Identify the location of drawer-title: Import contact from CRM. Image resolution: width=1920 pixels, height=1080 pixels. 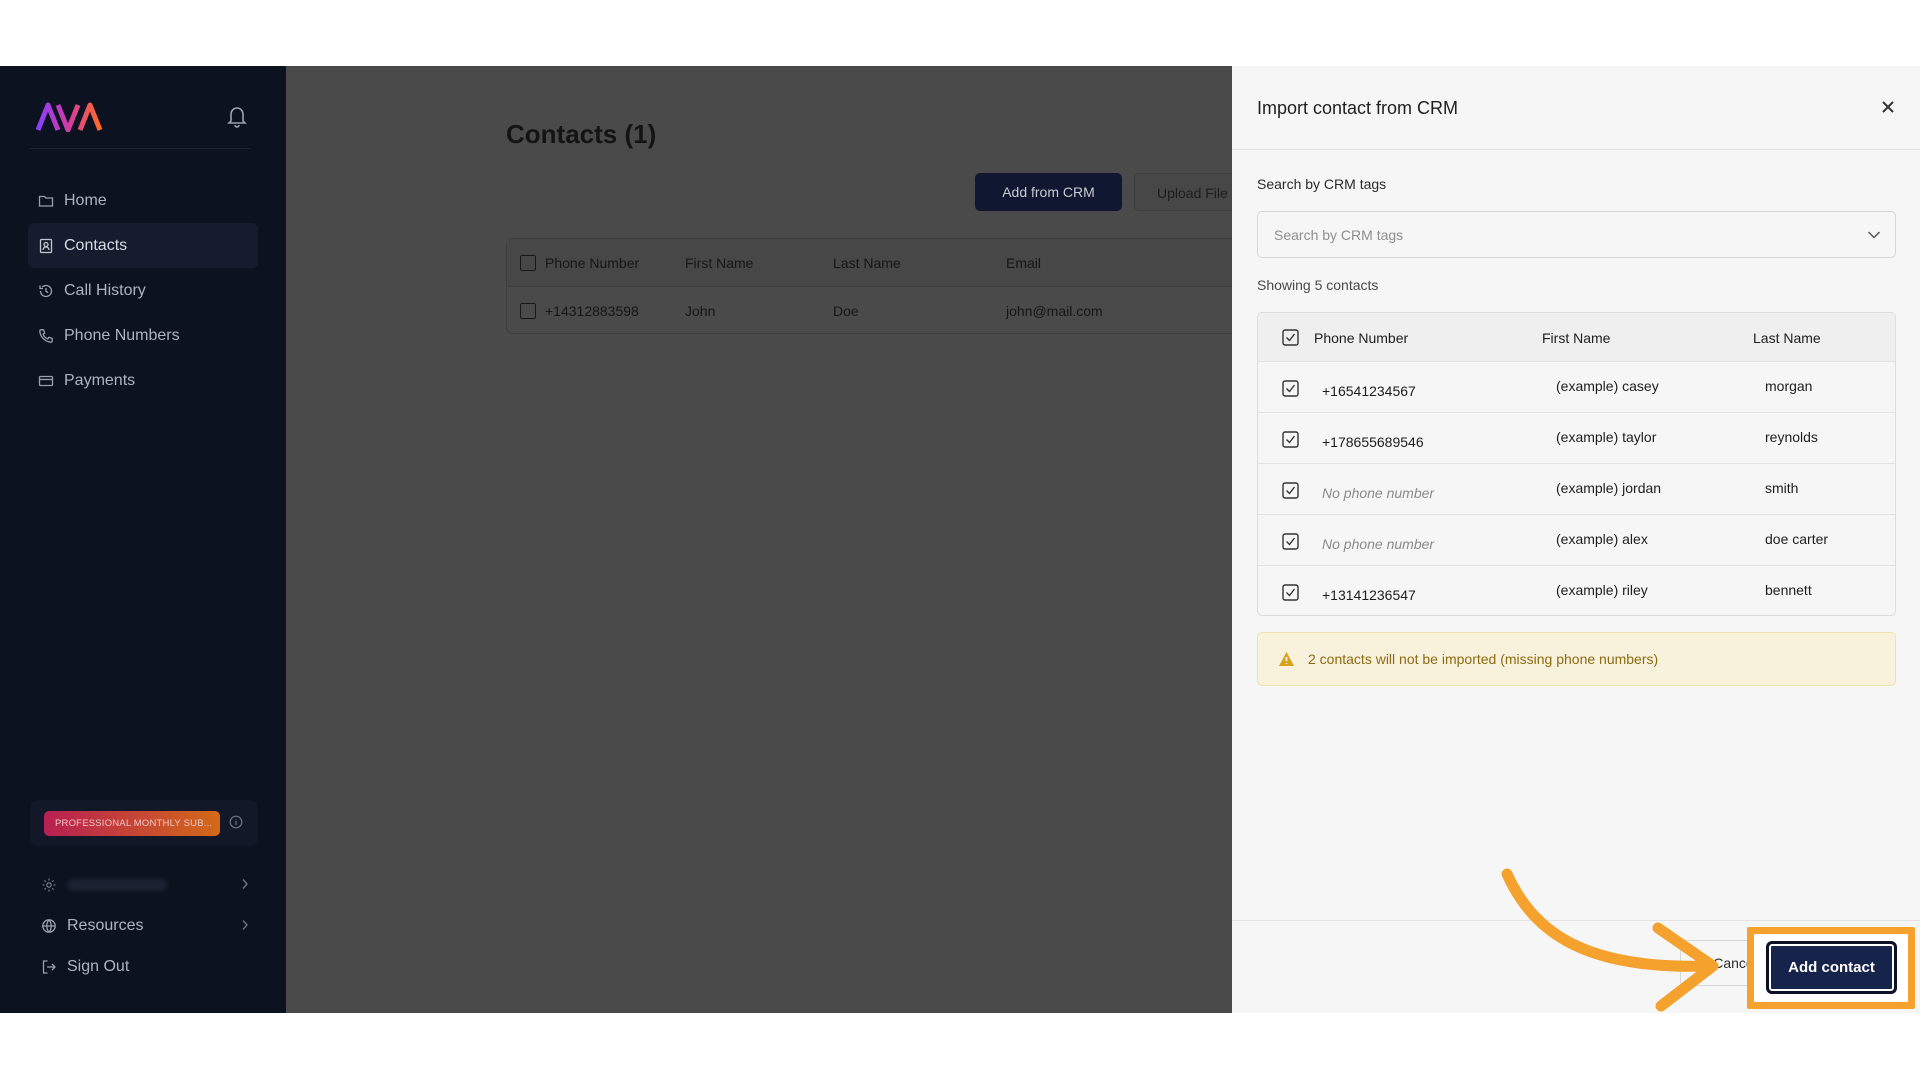
(1358, 108).